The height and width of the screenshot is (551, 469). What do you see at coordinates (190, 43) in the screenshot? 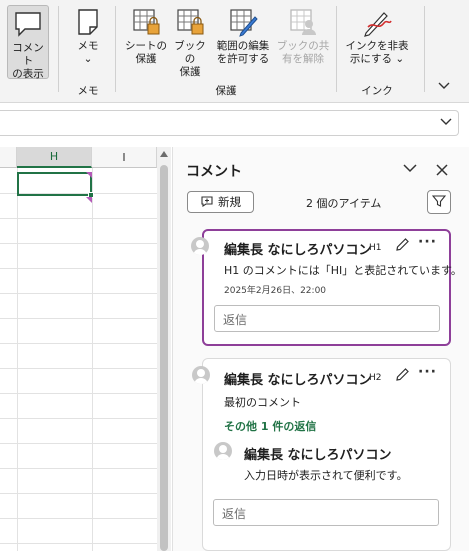
I see `protect-book-button: ブックの 保護` at bounding box center [190, 43].